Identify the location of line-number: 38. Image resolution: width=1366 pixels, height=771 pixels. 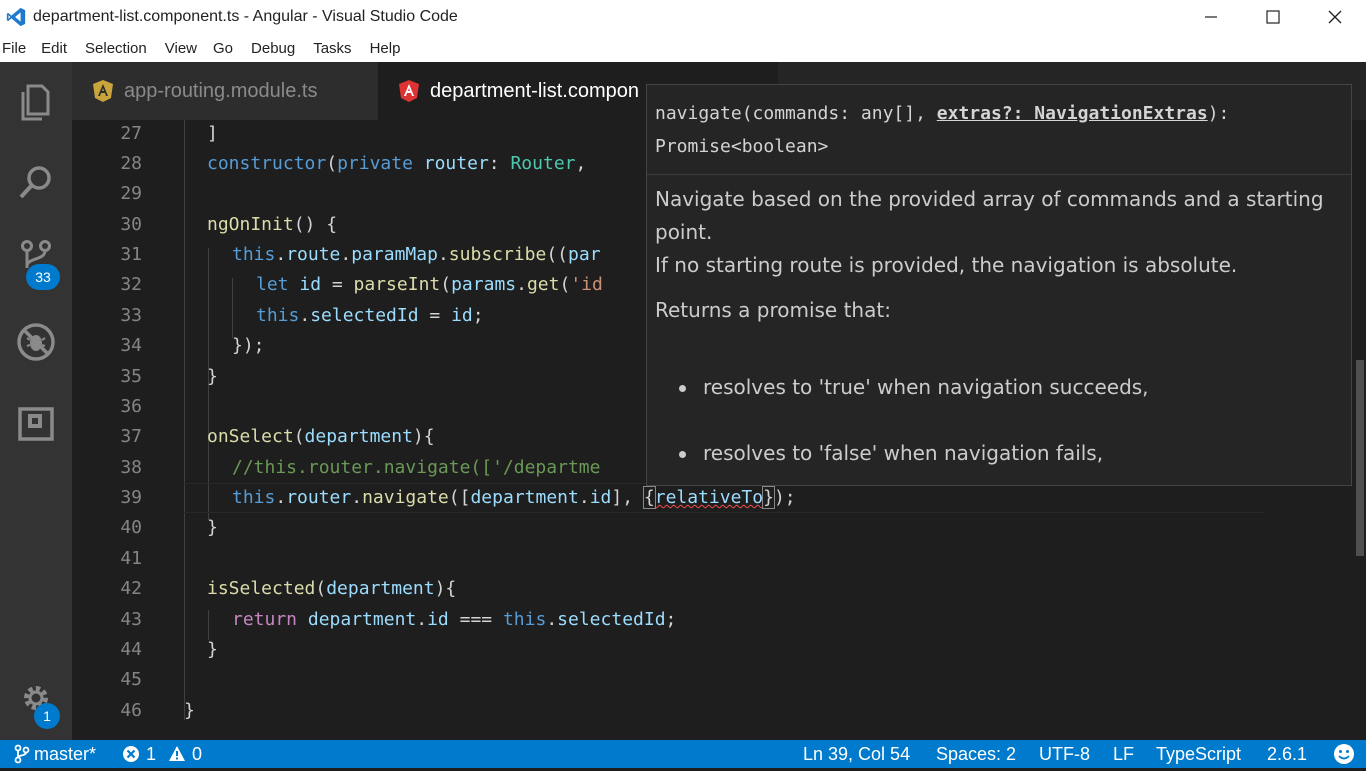
(131, 467).